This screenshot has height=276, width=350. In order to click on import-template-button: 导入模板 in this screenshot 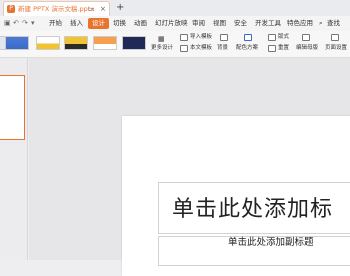, I will do `click(201, 37)`.